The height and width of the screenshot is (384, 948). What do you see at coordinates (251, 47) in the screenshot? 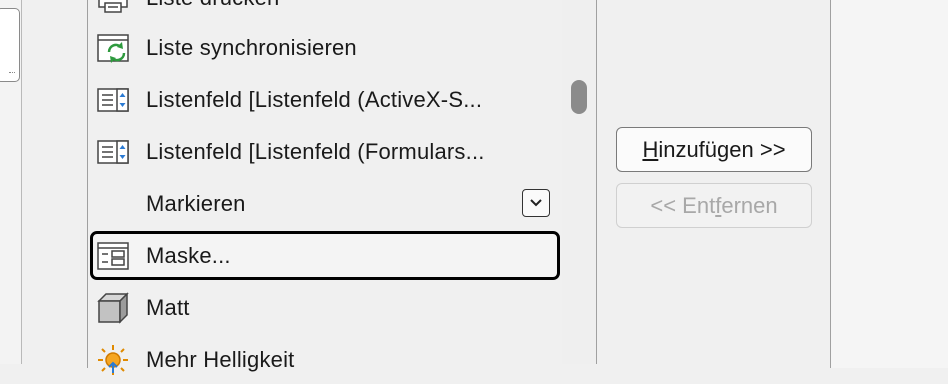
I see `list-item-label: Liste synchronisieren` at bounding box center [251, 47].